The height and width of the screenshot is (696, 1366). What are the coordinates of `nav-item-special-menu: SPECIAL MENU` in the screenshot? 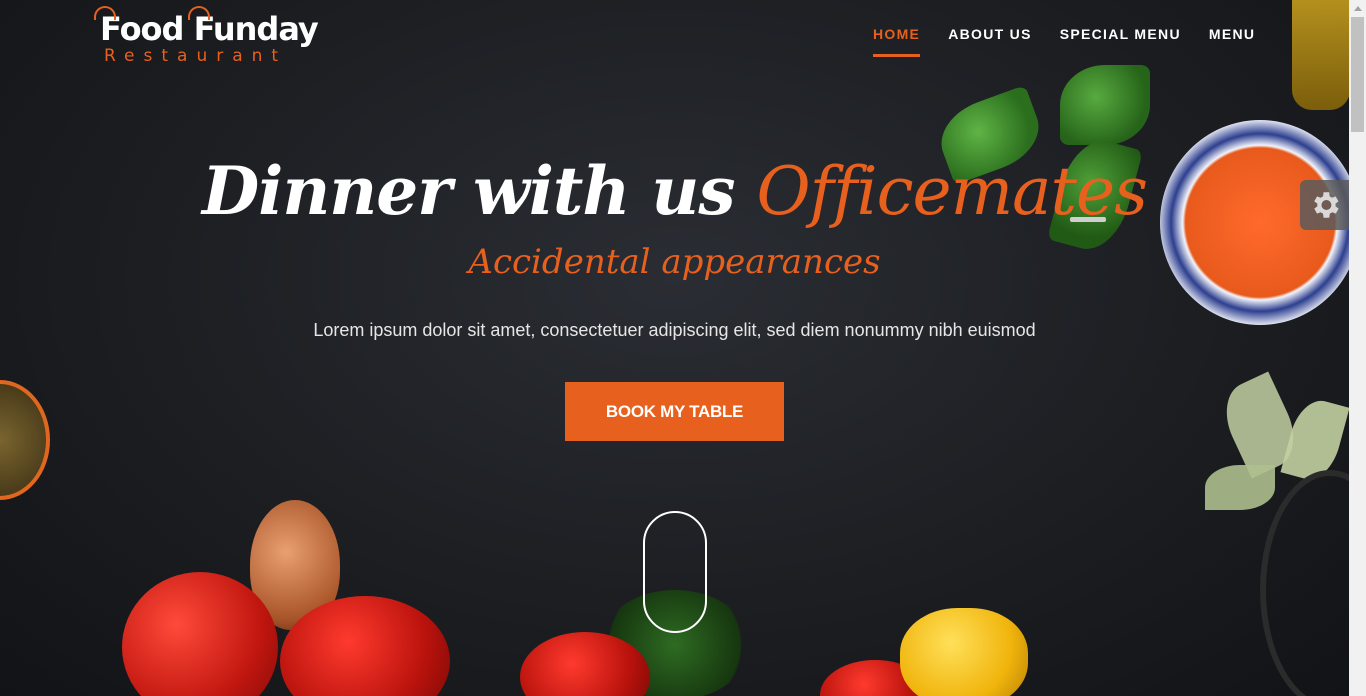 It's located at (1120, 41).